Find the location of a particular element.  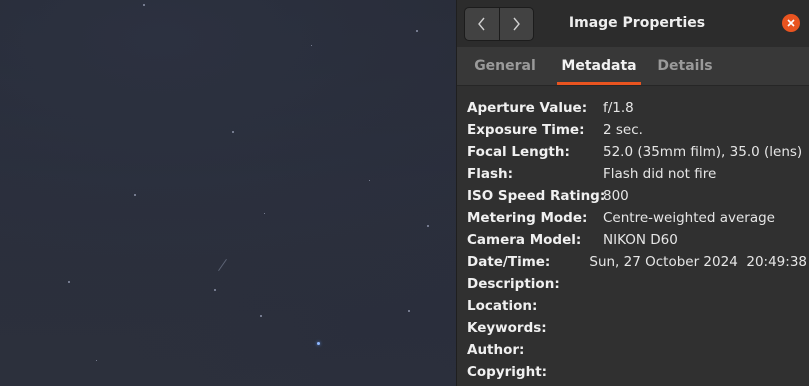

metadata-label: Exposure Time: is located at coordinates (526, 130).